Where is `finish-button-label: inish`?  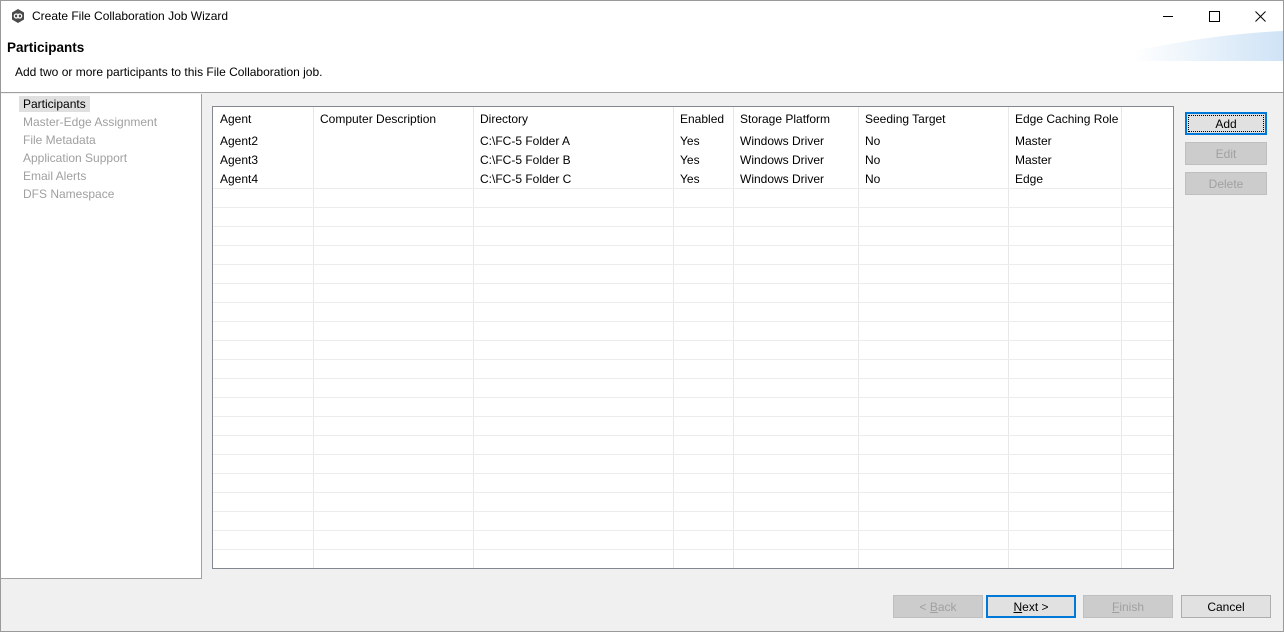
finish-button-label: inish is located at coordinates (1132, 606).